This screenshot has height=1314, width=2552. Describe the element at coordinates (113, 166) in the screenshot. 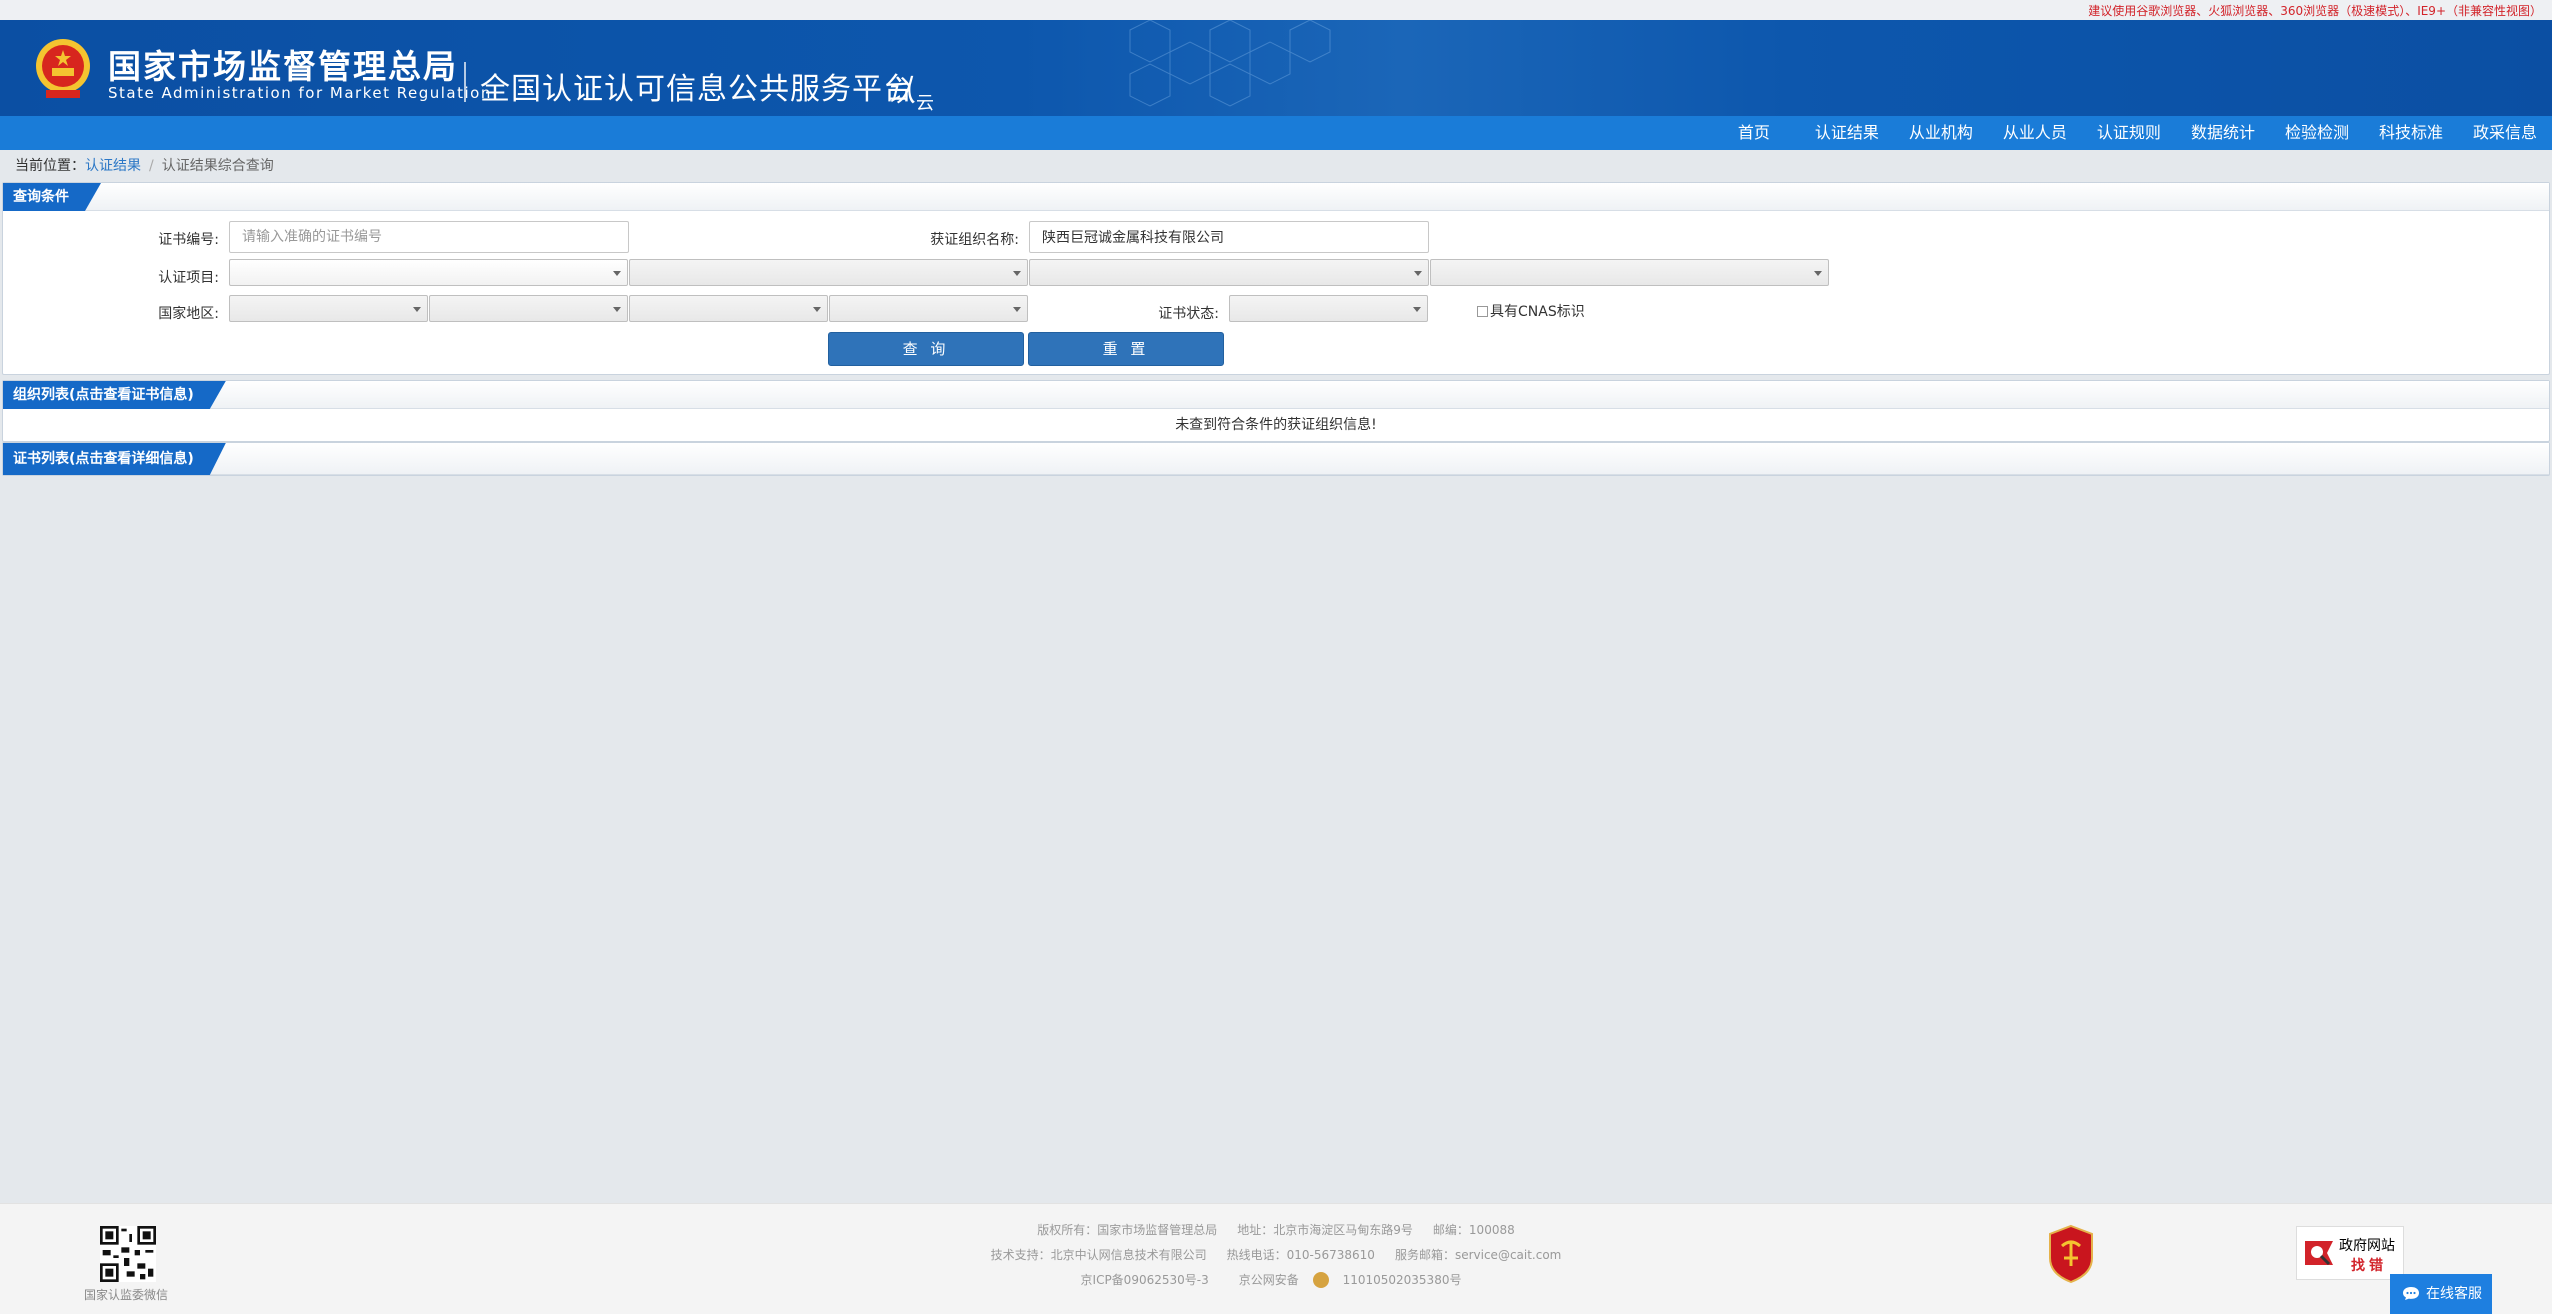

I see `breadcrumb-link-cert-results: 认证结果` at that location.